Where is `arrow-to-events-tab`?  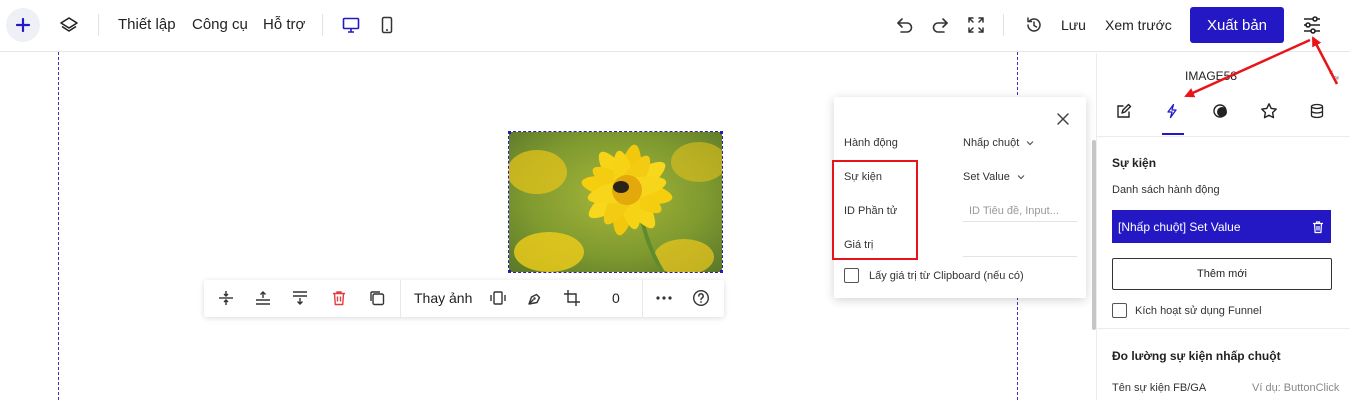 arrow-to-events-tab is located at coordinates (1247, 68).